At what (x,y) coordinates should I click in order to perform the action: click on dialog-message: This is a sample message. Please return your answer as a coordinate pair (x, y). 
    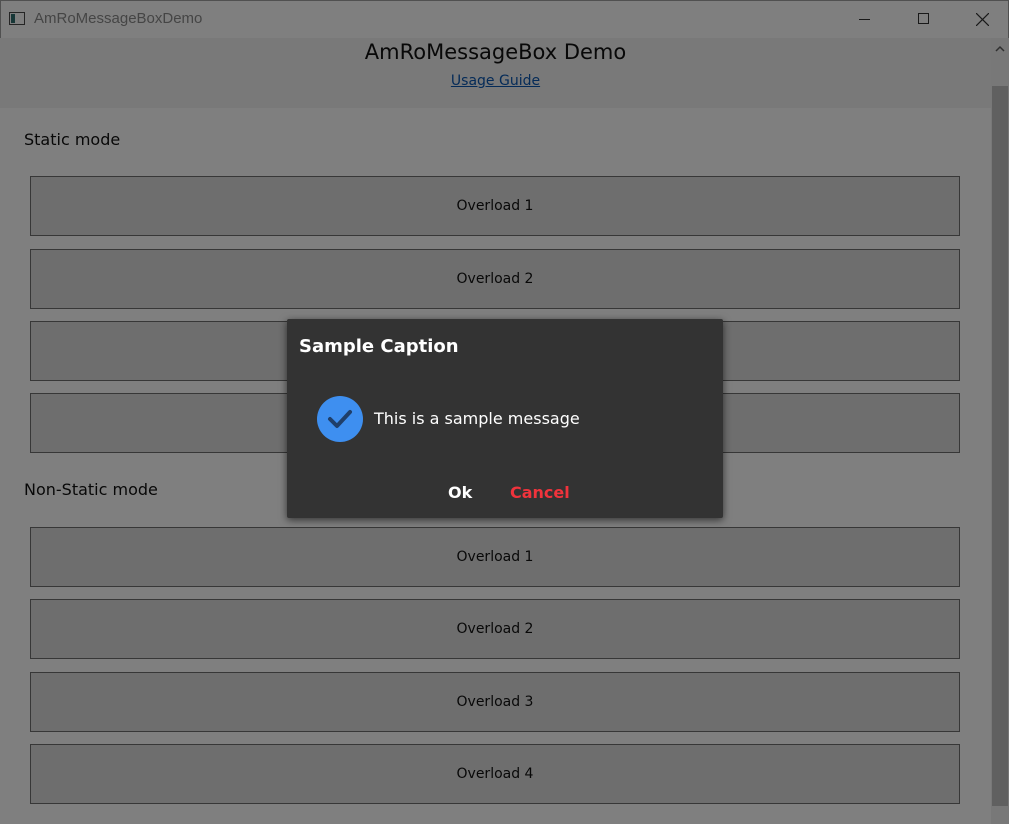
    Looking at the image, I should click on (477, 418).